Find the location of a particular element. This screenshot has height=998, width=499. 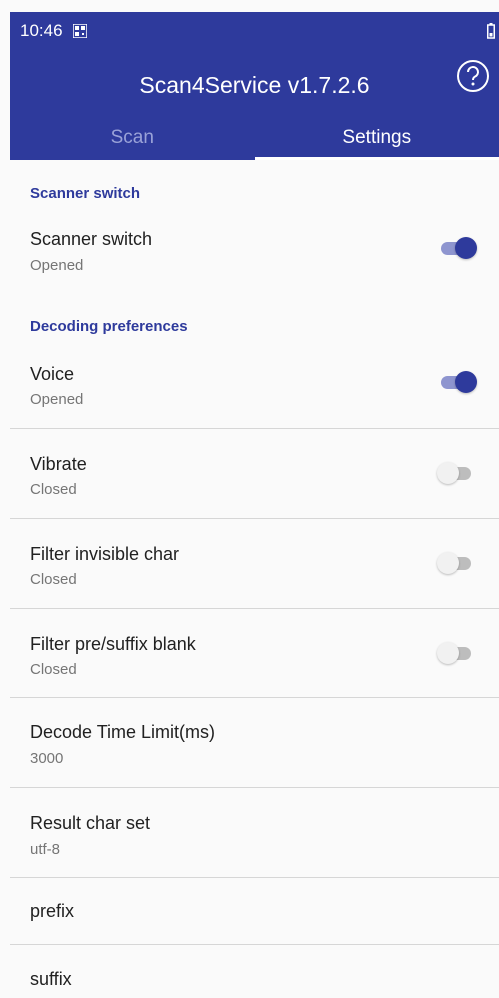

status-time: 10:46 is located at coordinates (41, 30).